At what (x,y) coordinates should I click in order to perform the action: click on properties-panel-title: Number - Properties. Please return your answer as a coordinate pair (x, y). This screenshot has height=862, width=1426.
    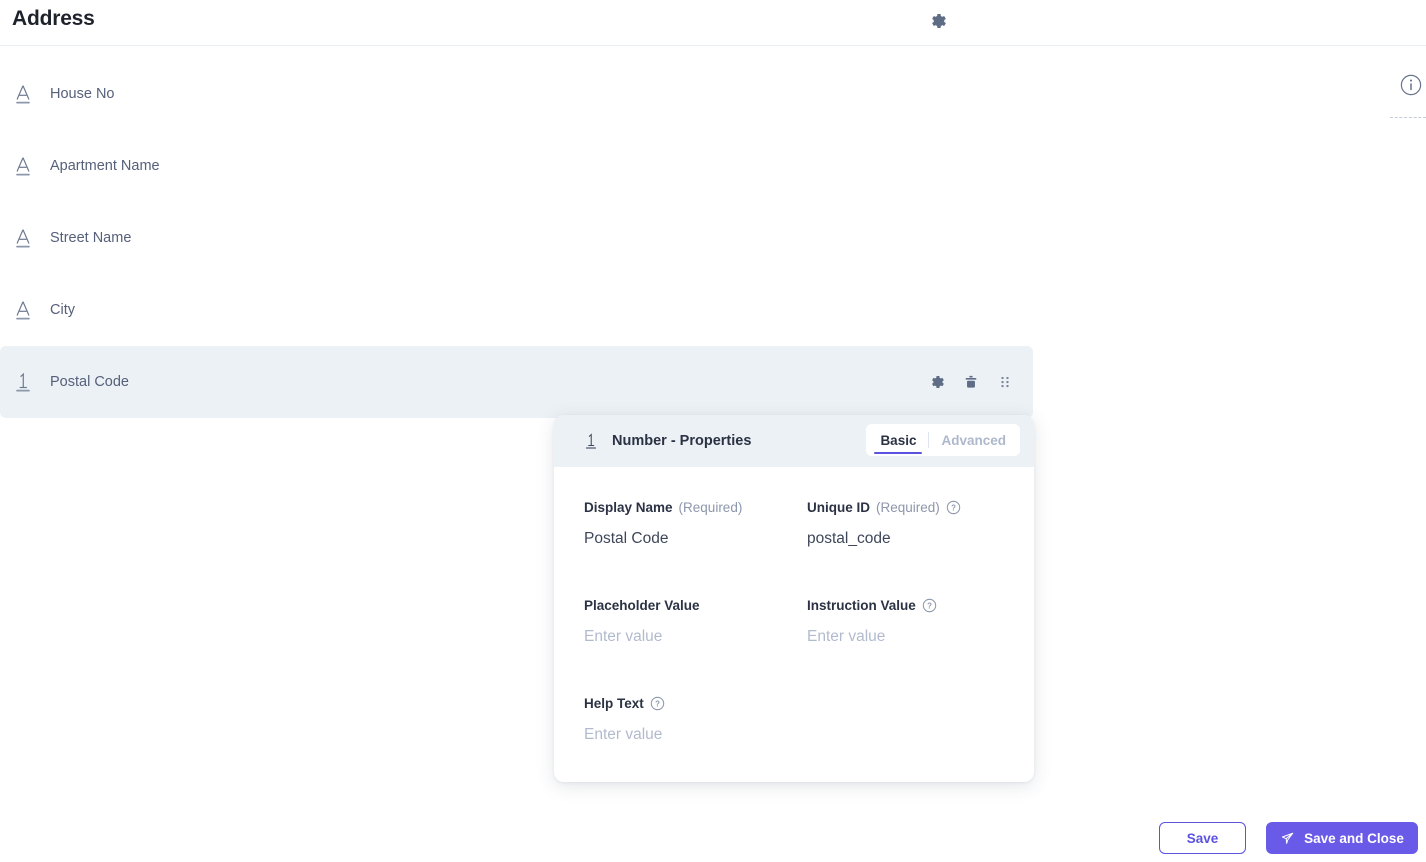
    Looking at the image, I should click on (682, 441).